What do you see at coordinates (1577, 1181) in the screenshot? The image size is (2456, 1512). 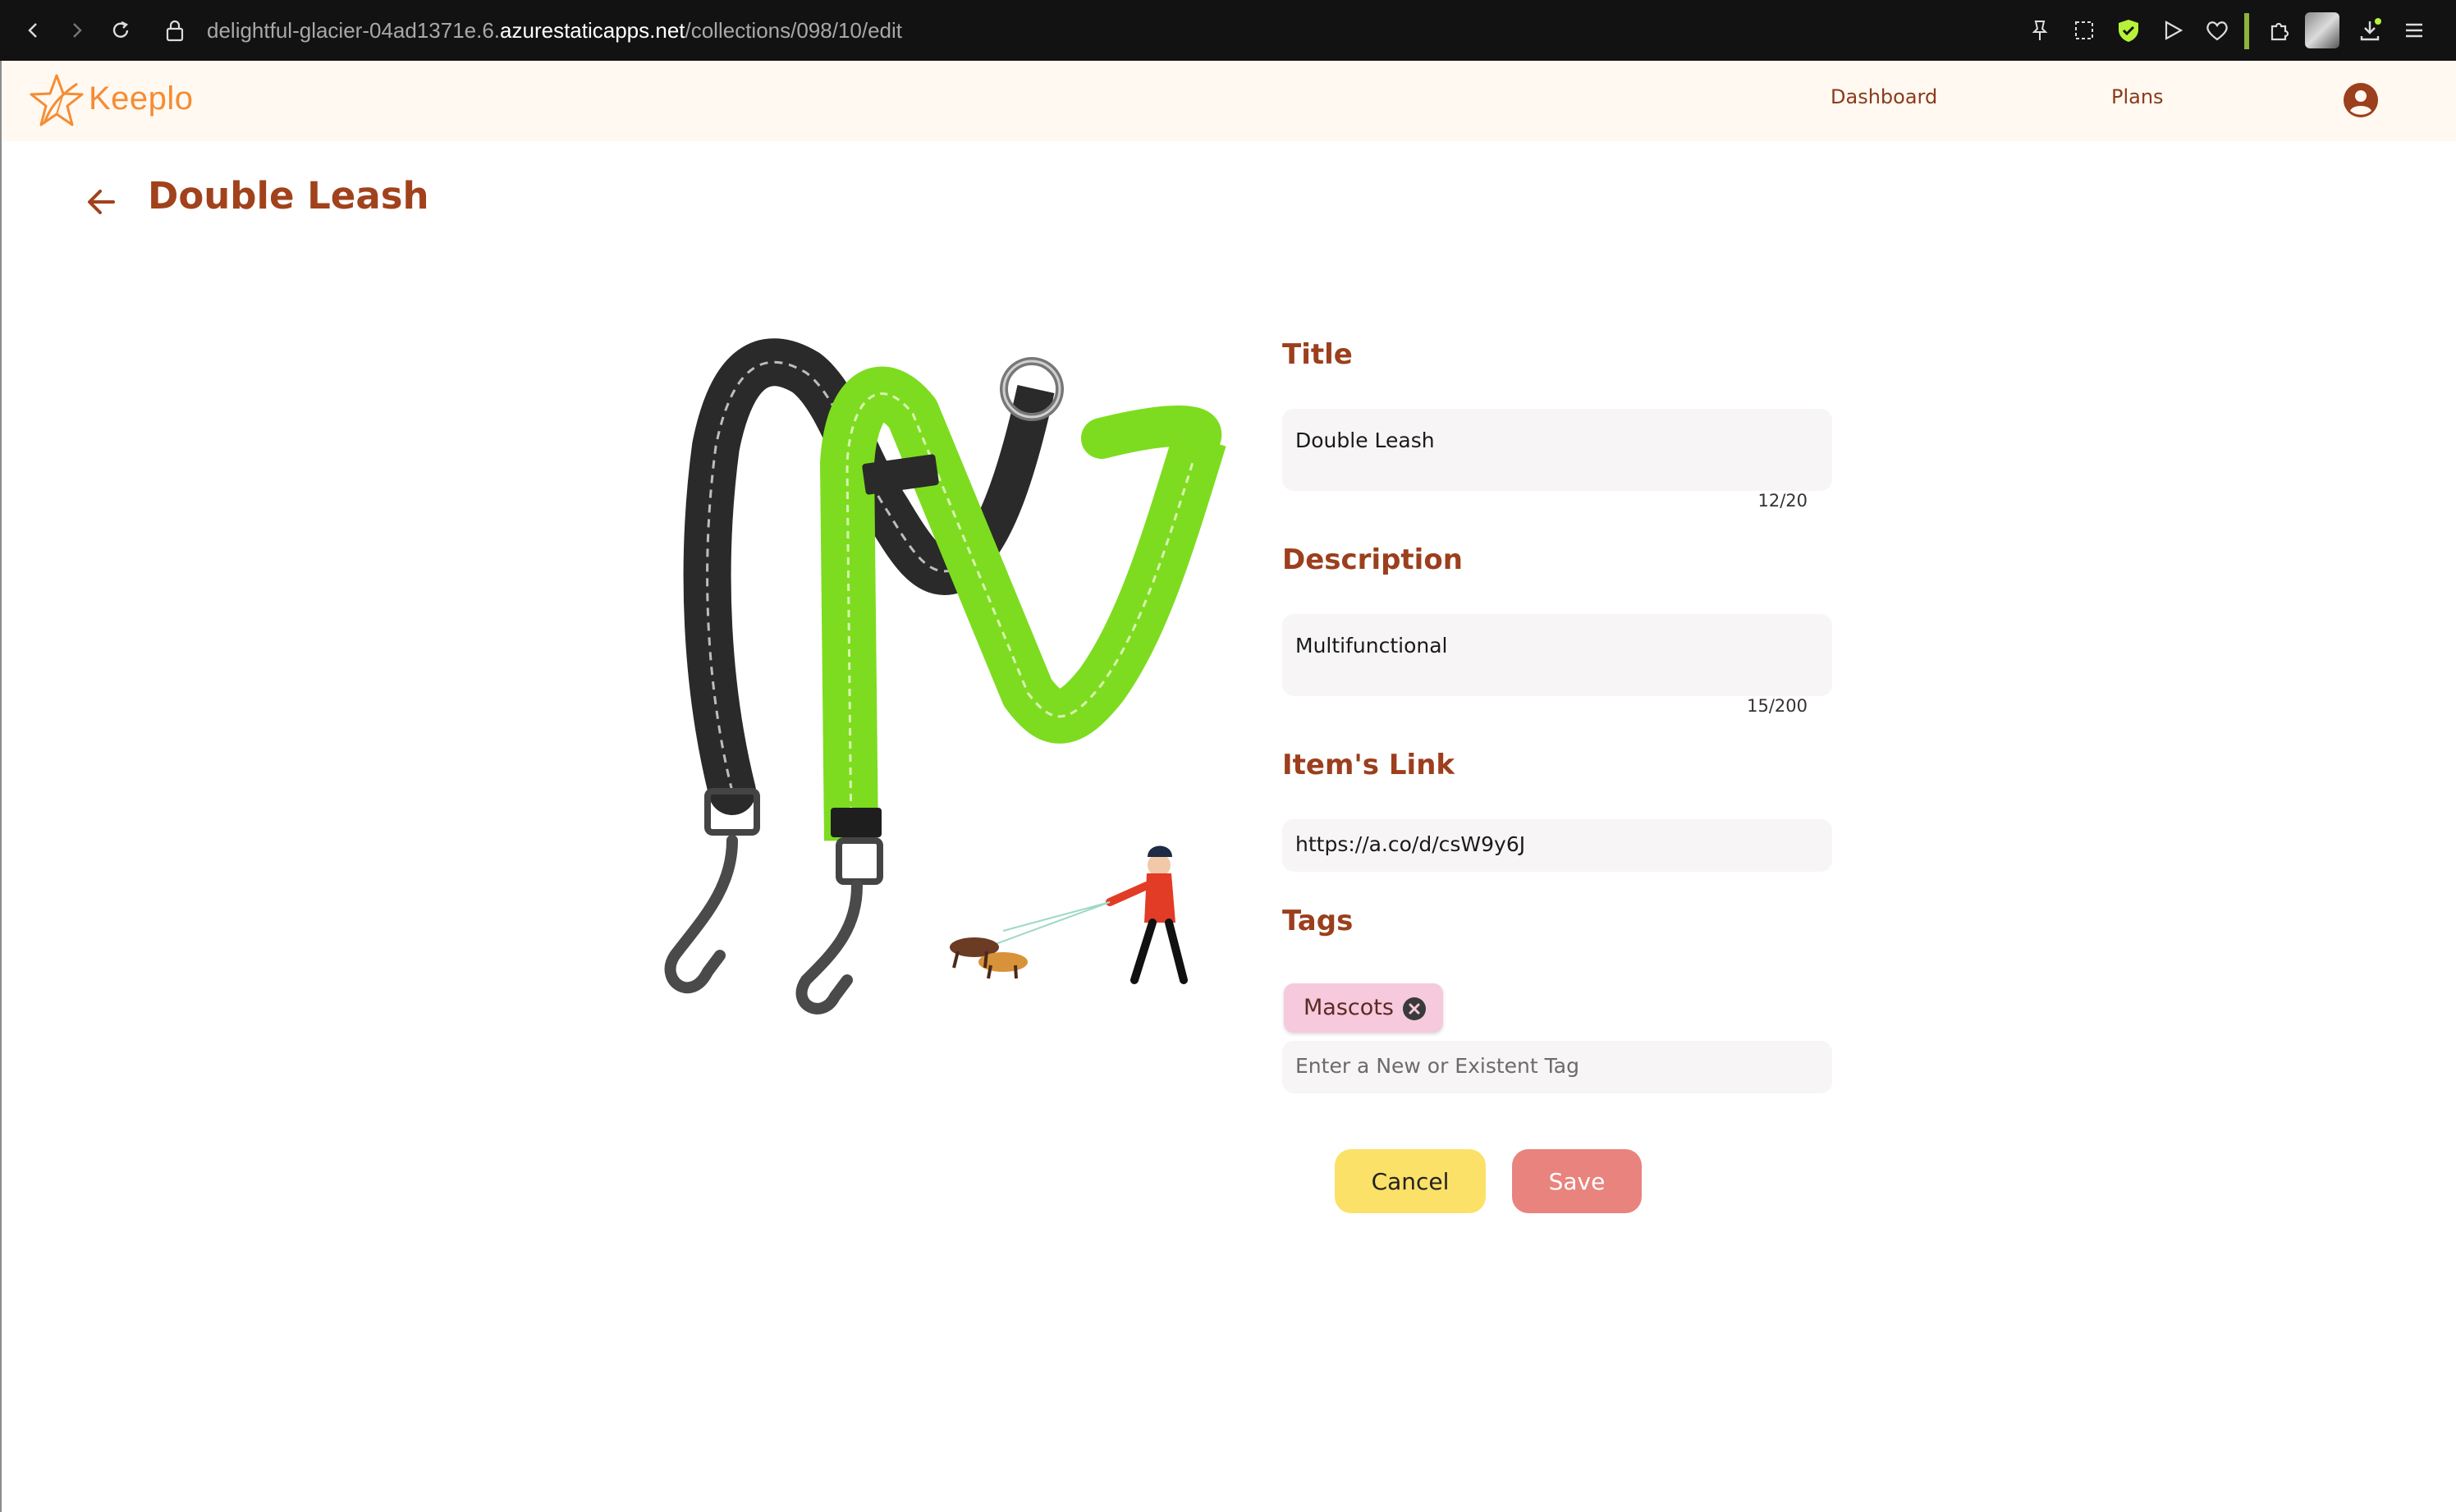 I see `save-button: Save` at bounding box center [1577, 1181].